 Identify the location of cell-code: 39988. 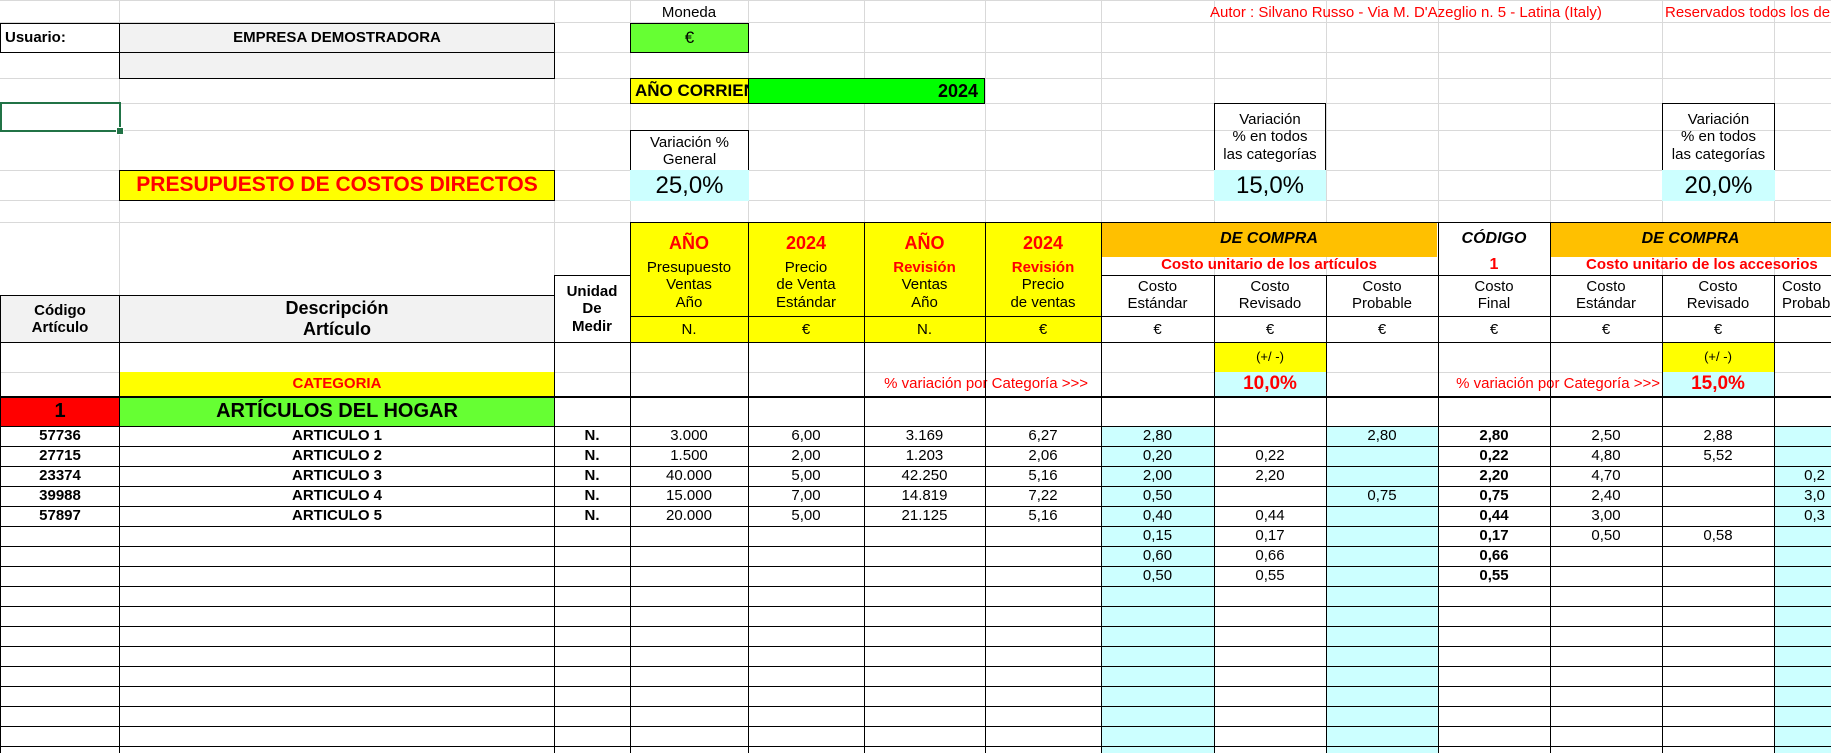
(60, 496).